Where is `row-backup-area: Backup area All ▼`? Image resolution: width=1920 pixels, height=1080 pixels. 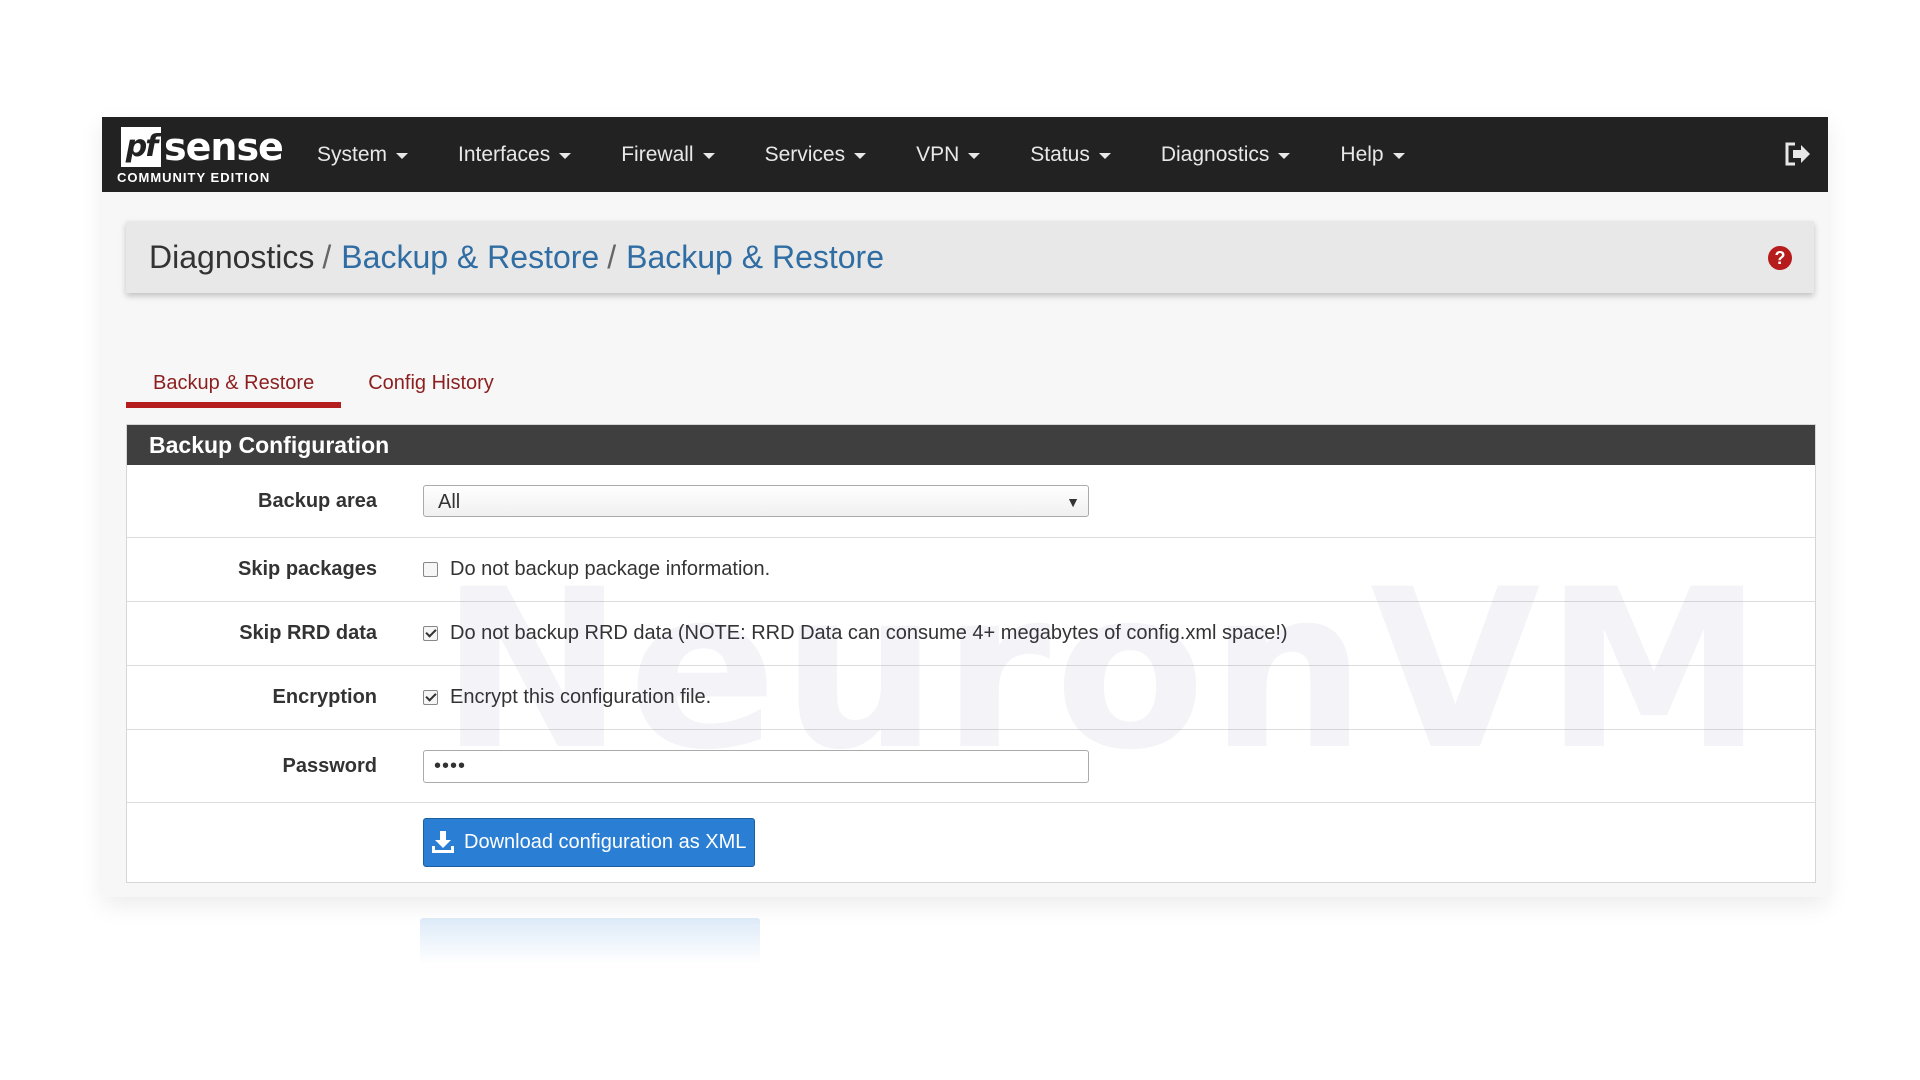
row-backup-area: Backup area All ▼ is located at coordinates (971, 501).